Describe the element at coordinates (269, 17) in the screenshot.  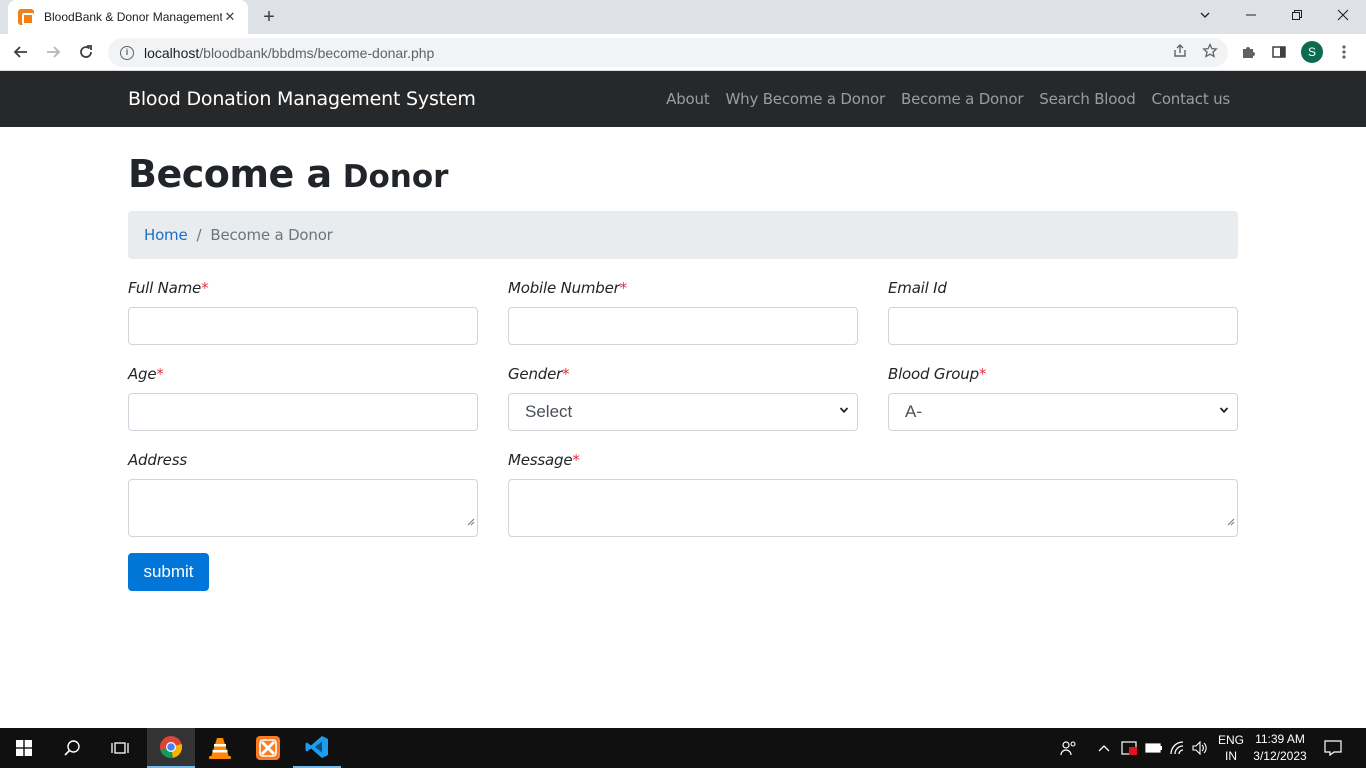
I see `new-tab-button: +` at that location.